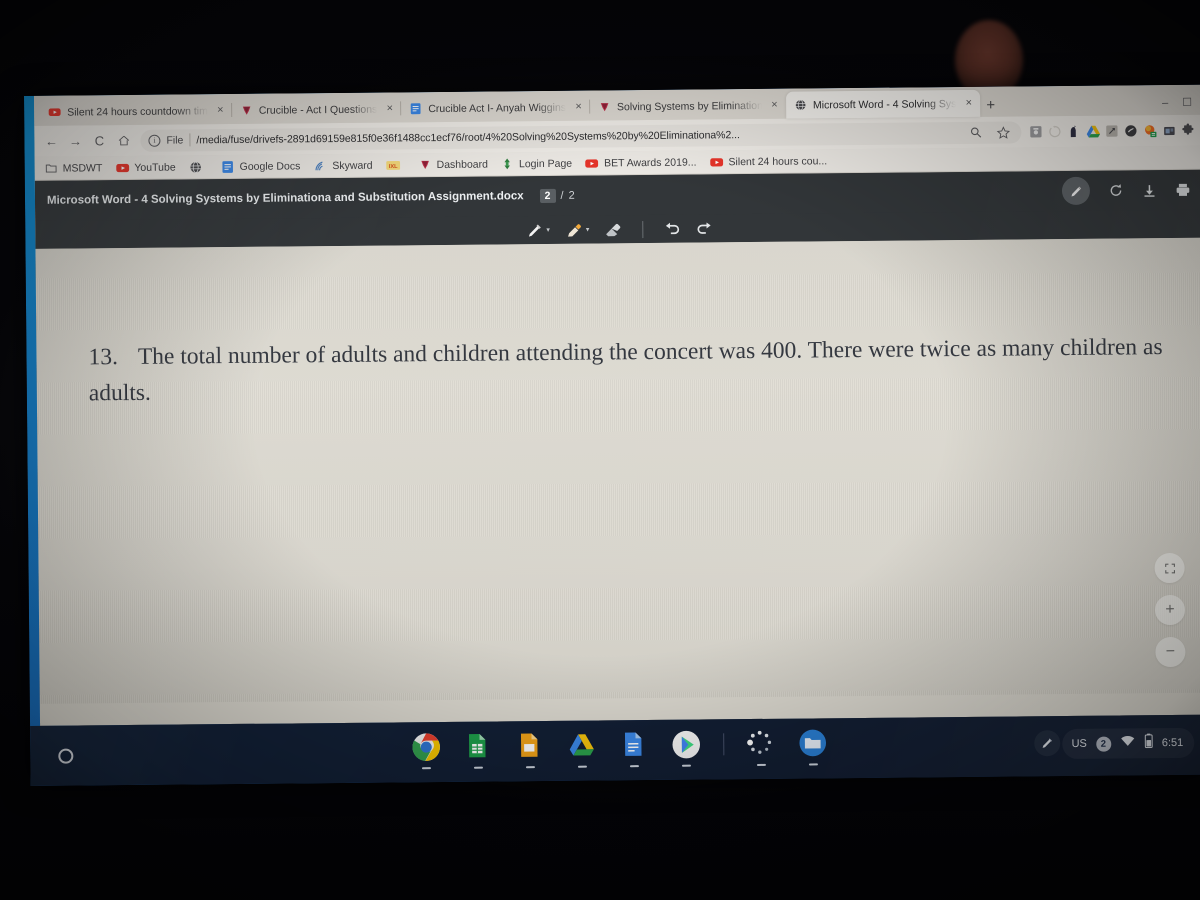 This screenshot has height=900, width=1200. What do you see at coordinates (51, 168) in the screenshot?
I see `folder-icon` at bounding box center [51, 168].